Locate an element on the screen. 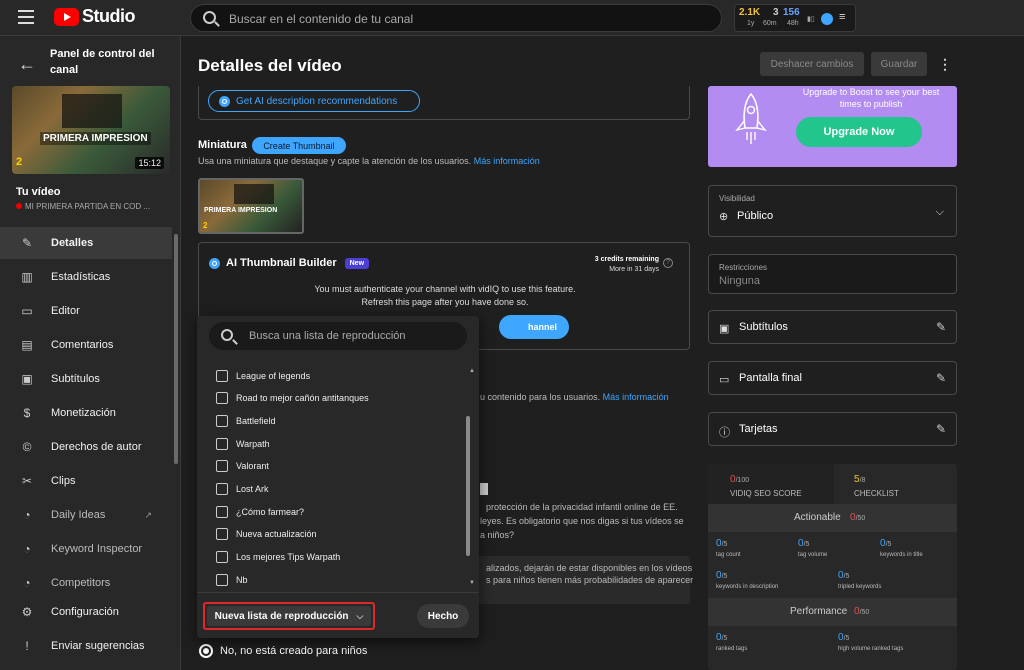 The height and width of the screenshot is (670, 1024). globe-icon: ⊕ is located at coordinates (724, 217).